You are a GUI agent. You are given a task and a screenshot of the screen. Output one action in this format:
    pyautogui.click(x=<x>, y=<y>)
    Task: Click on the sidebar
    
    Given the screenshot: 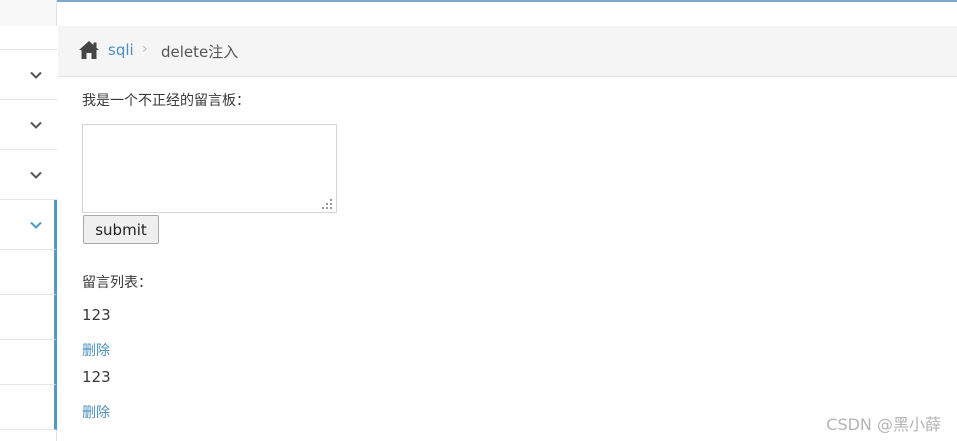 What is the action you would take?
    pyautogui.click(x=28, y=233)
    